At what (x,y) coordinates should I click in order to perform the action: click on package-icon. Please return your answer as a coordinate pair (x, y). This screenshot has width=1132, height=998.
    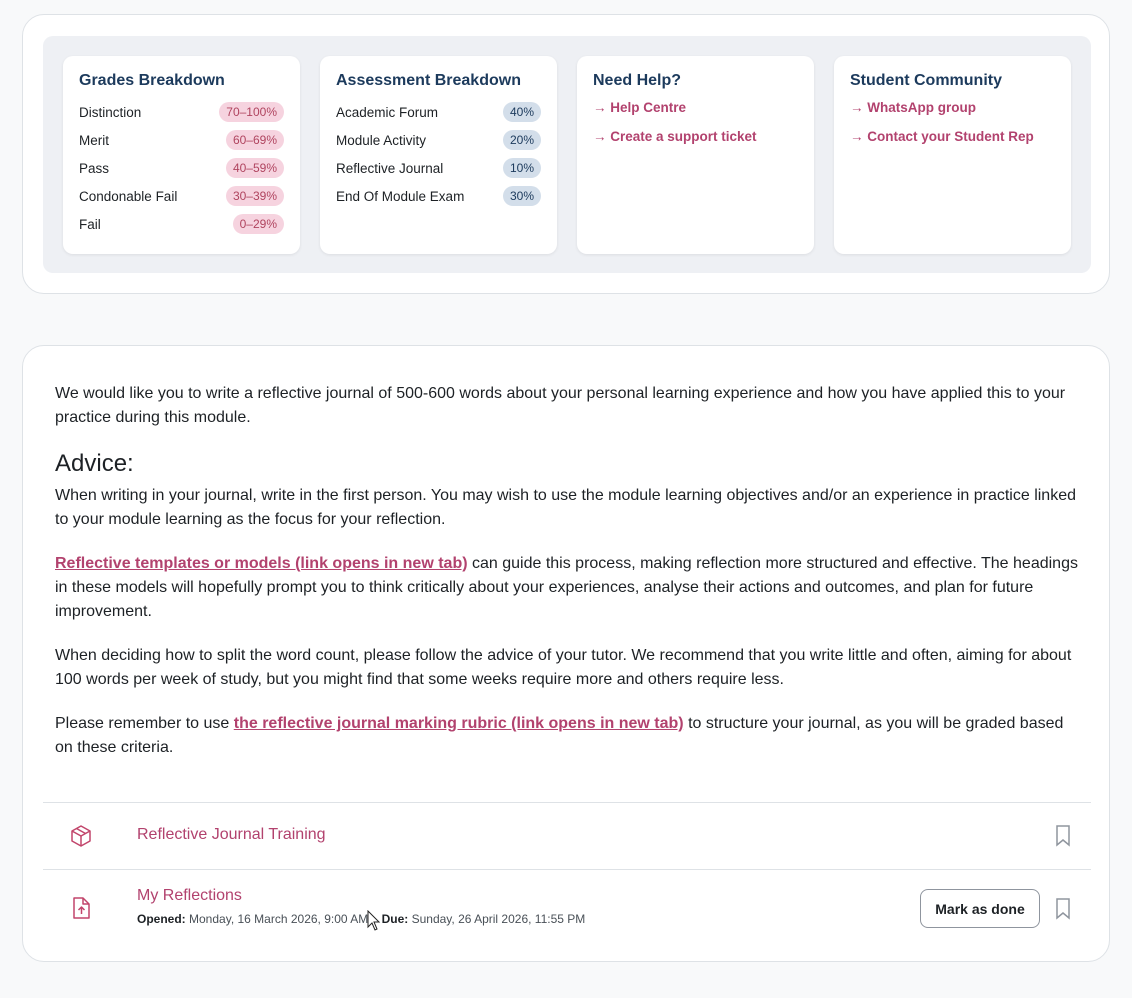
    Looking at the image, I should click on (81, 836).